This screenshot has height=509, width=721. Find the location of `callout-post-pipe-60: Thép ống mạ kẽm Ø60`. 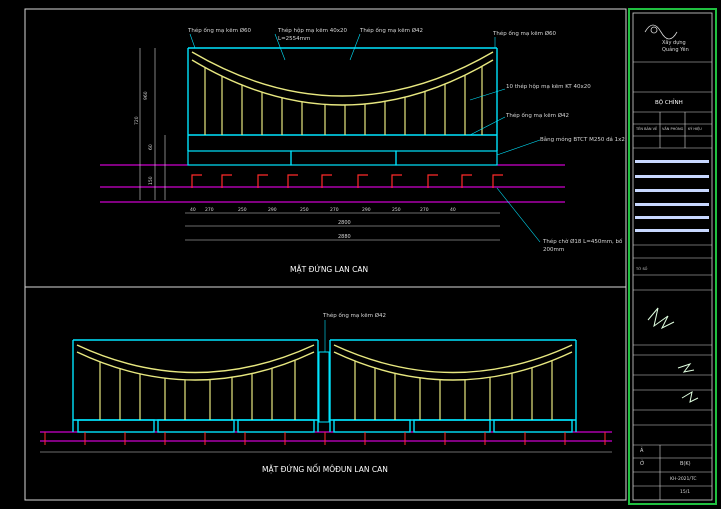

callout-post-pipe-60: Thép ống mạ kẽm Ø60 is located at coordinates (219, 30).